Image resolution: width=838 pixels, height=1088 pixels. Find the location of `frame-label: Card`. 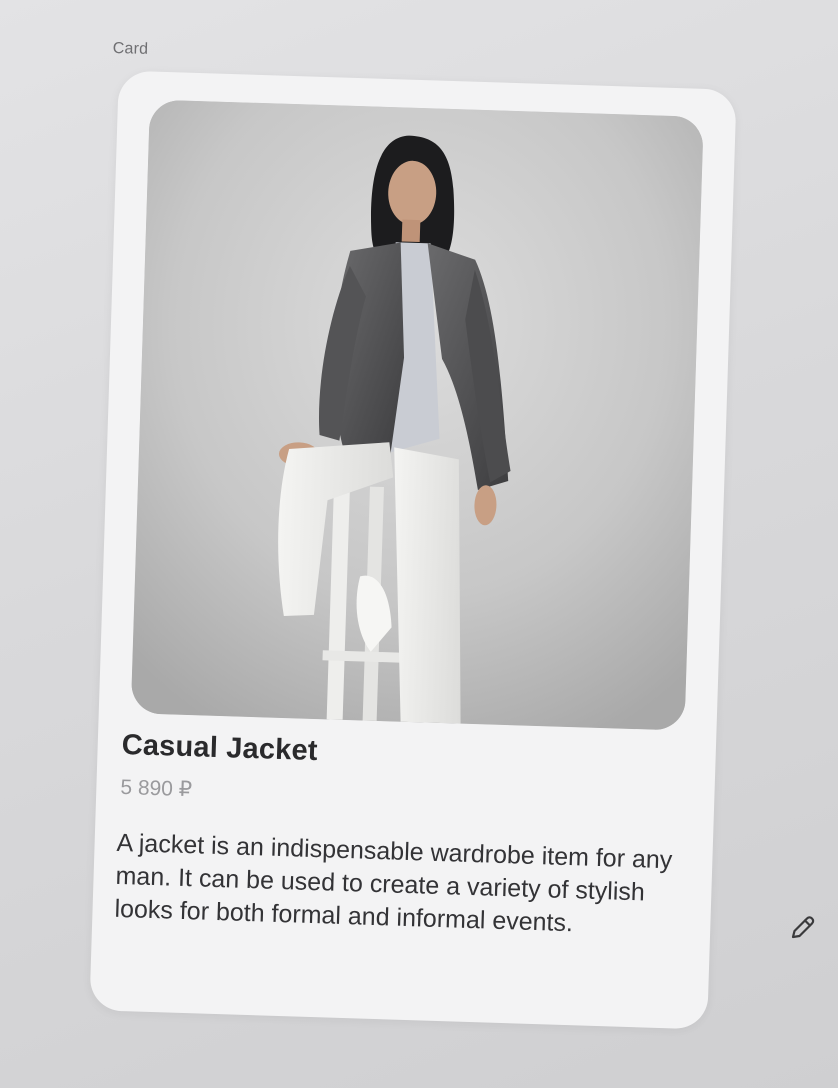

frame-label: Card is located at coordinates (130, 49).